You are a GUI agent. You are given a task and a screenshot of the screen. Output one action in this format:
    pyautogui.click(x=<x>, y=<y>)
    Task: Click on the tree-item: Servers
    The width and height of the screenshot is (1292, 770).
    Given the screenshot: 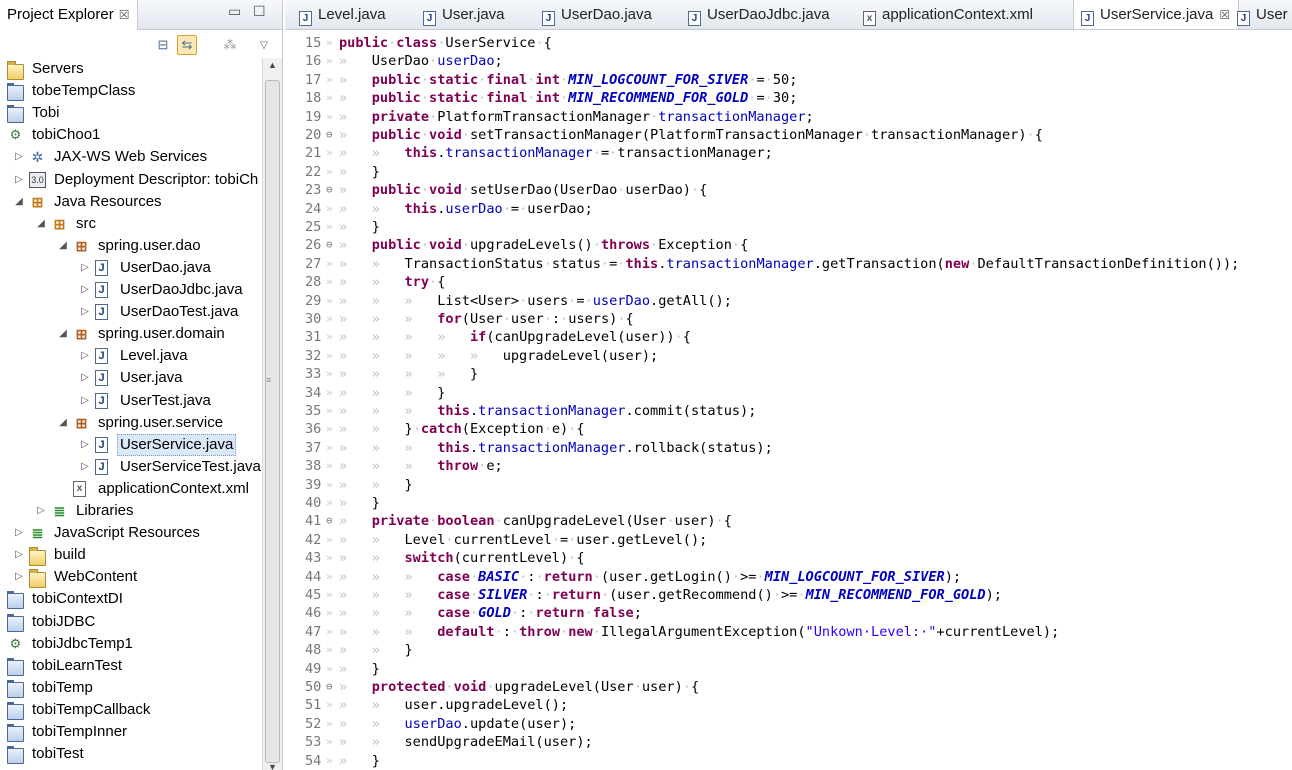 What is the action you would take?
    pyautogui.click(x=131, y=69)
    